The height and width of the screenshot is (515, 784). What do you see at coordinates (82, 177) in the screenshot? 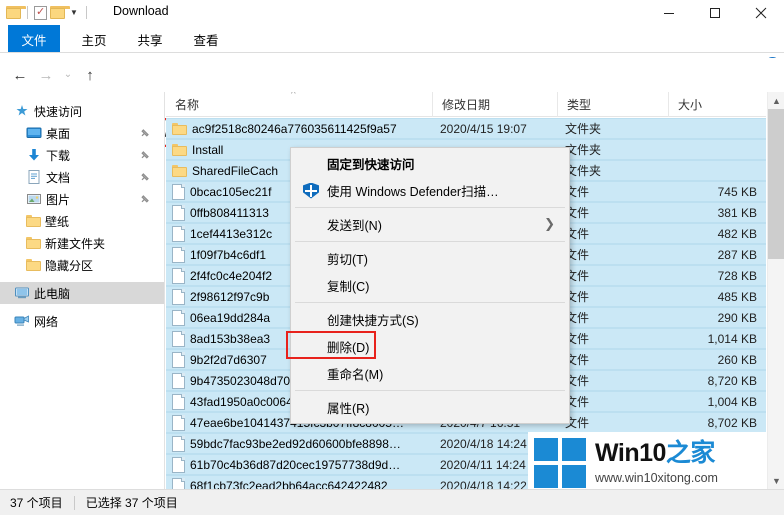
I see `sidebar-item-documents: 文档` at bounding box center [82, 177].